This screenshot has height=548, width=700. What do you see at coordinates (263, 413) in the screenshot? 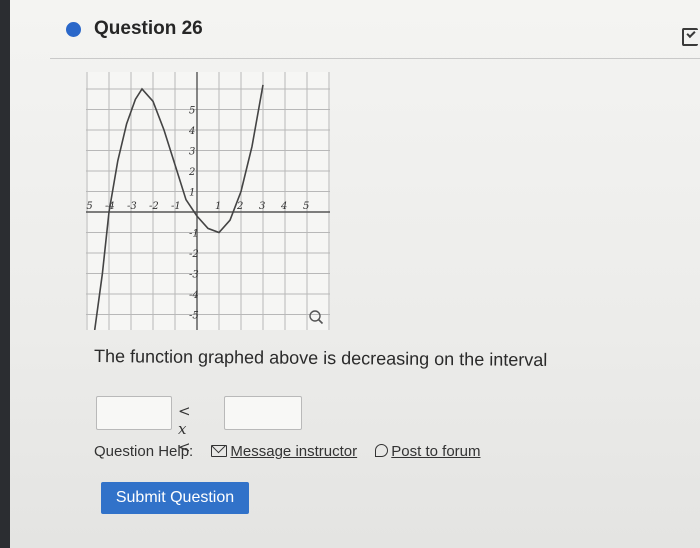
I see `interval-end-input` at bounding box center [263, 413].